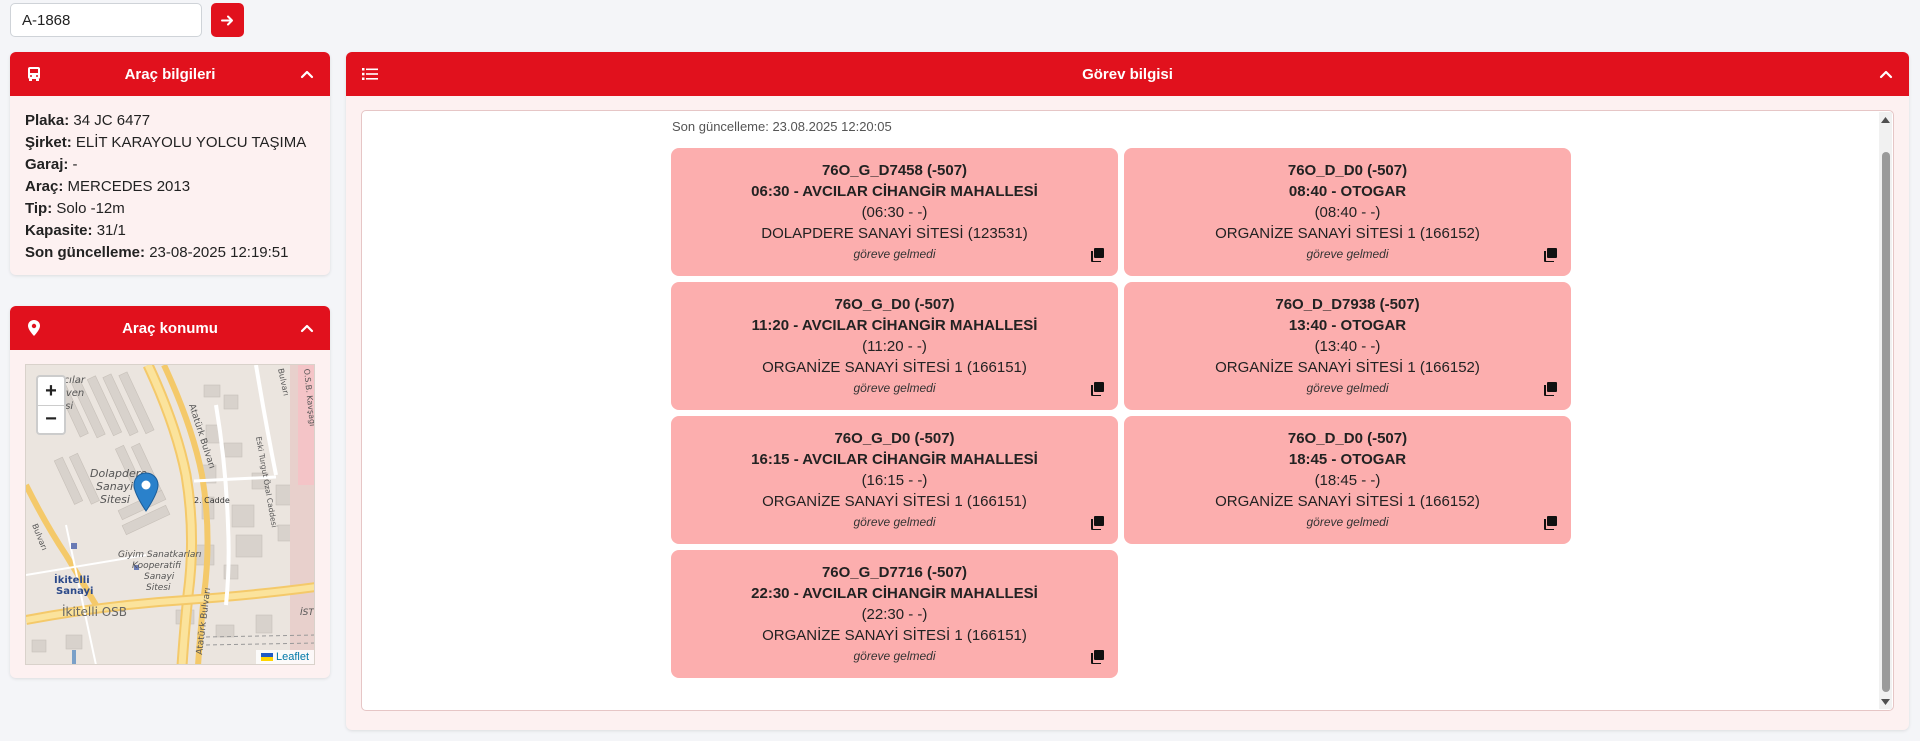 The image size is (1920, 741). Describe the element at coordinates (51, 164) in the screenshot. I see `info-row-garage: Garaj: -` at that location.